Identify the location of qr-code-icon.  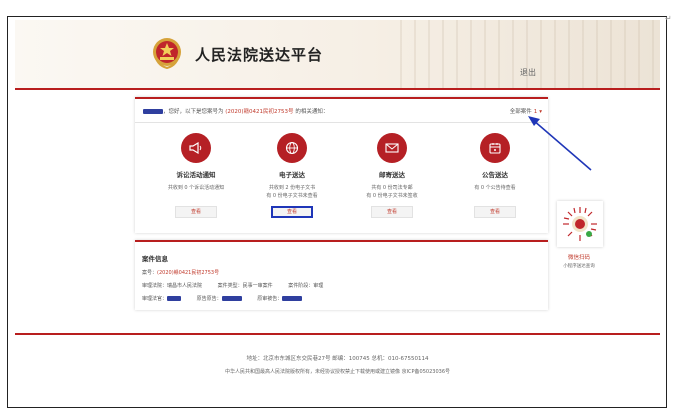
(580, 224).